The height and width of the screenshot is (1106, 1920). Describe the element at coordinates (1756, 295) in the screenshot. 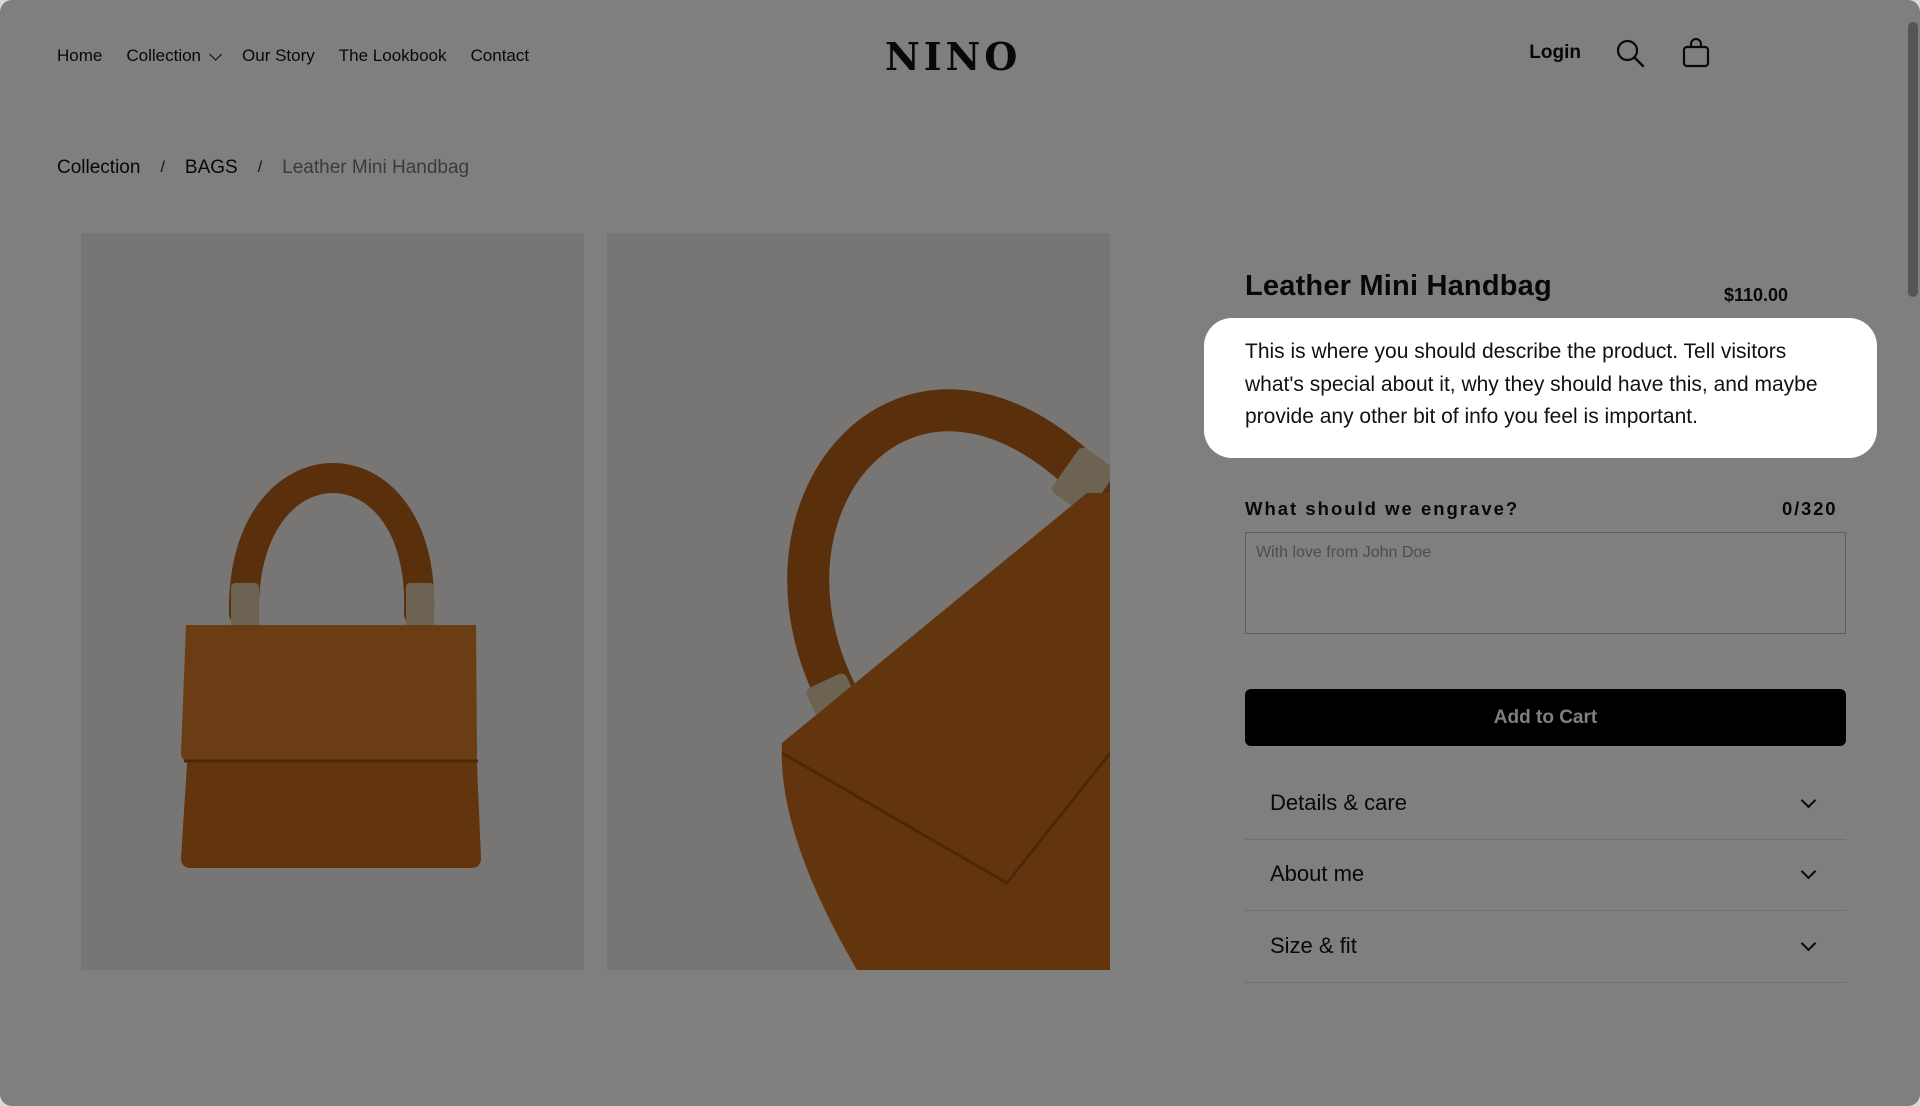

I see `product-price: $110.00` at that location.